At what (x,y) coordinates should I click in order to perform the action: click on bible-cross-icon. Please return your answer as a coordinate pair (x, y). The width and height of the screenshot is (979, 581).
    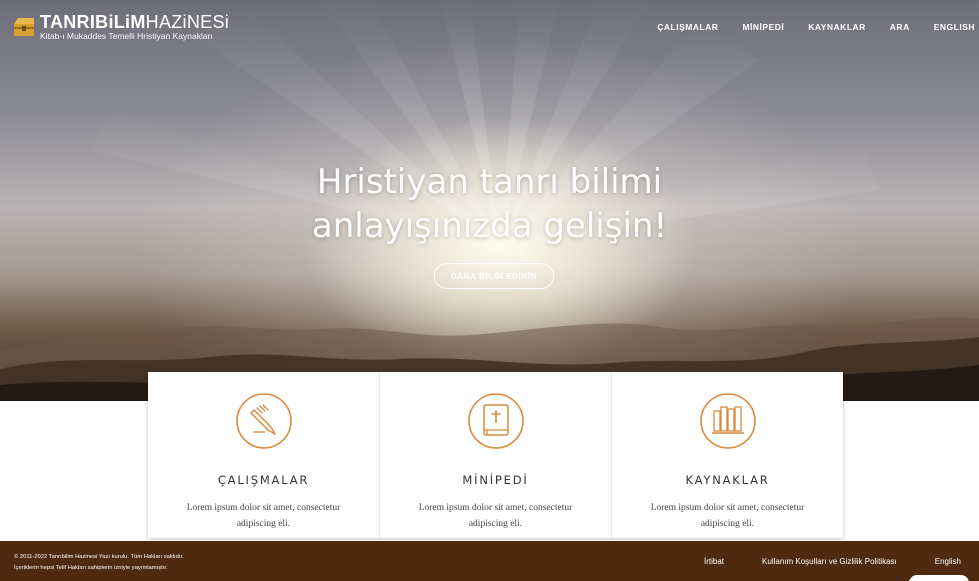
    Looking at the image, I should click on (495, 421).